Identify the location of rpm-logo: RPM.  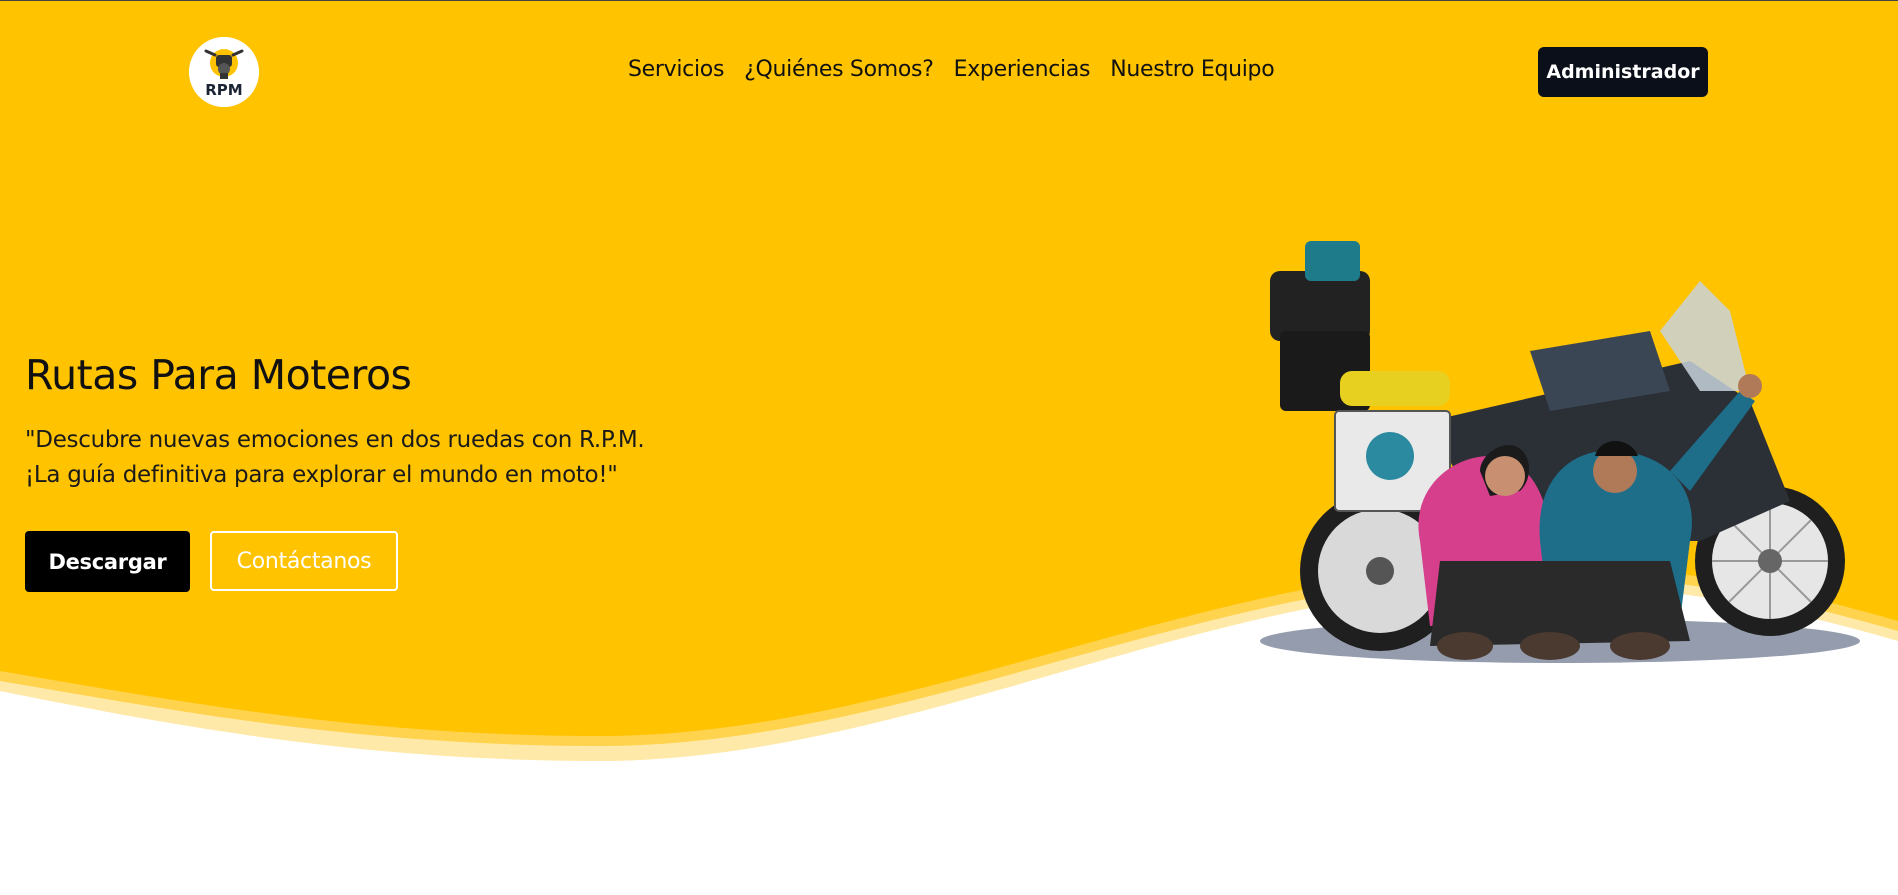
(224, 72).